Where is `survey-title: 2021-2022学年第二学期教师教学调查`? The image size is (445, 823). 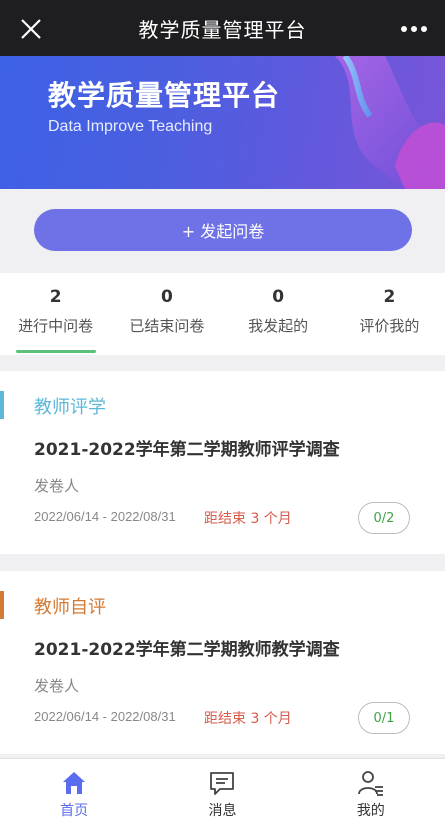 survey-title: 2021-2022学年第二学期教师教学调查 is located at coordinates (187, 650).